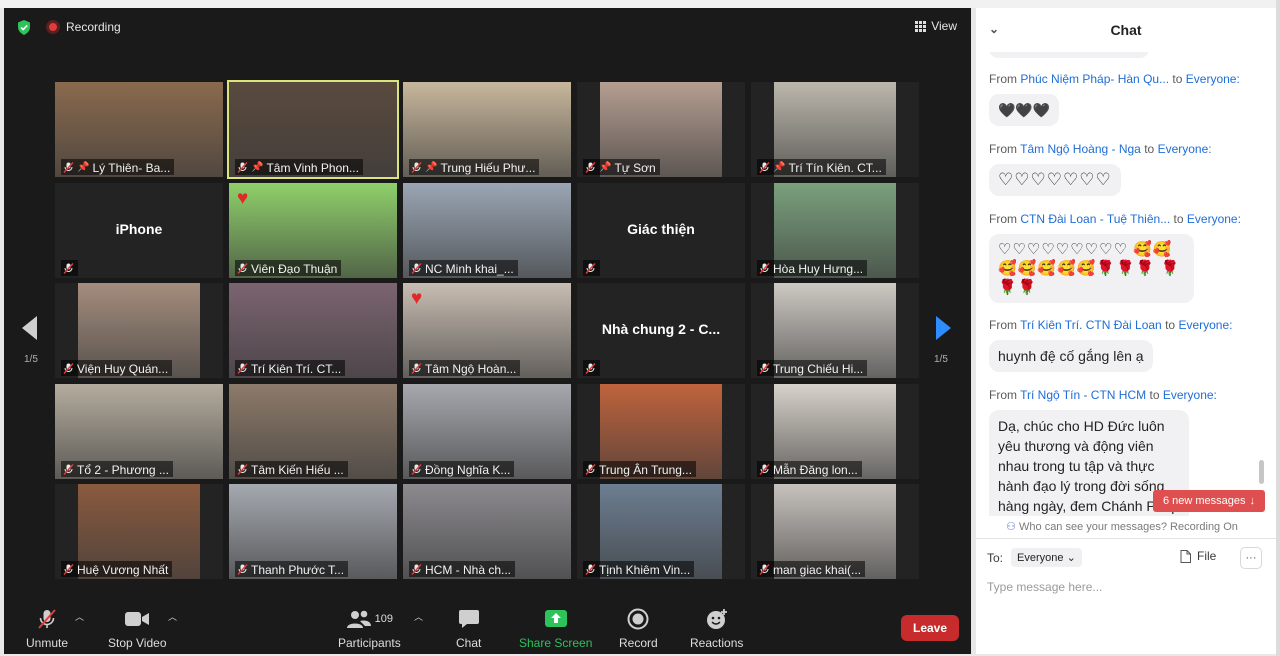 The height and width of the screenshot is (656, 1280). What do you see at coordinates (1209, 501) in the screenshot?
I see `new-messages-button: 6 new messages ↓` at bounding box center [1209, 501].